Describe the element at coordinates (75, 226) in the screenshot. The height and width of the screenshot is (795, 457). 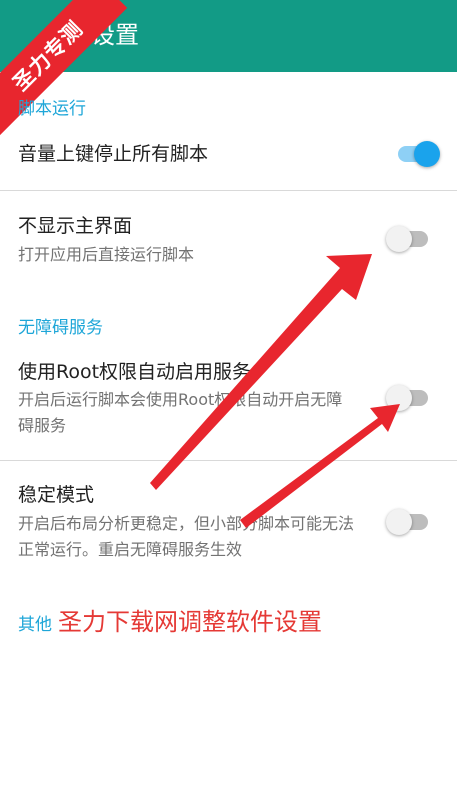
I see `setting-title: 不显示主界面` at that location.